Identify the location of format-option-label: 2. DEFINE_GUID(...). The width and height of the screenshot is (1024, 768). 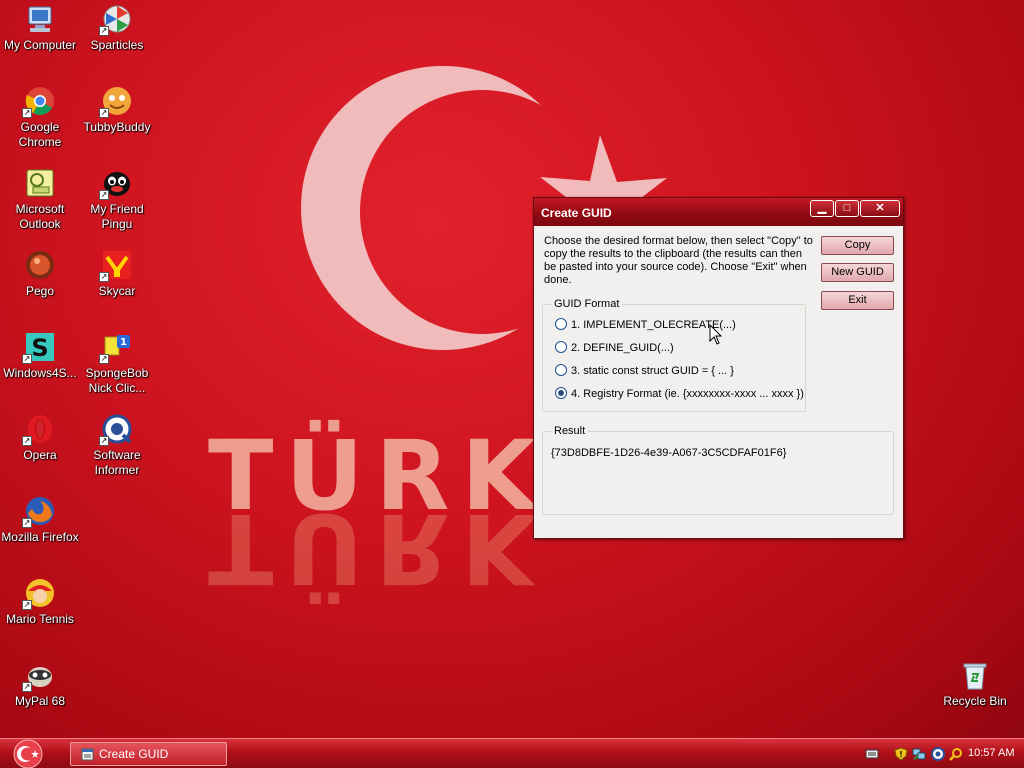
(622, 348).